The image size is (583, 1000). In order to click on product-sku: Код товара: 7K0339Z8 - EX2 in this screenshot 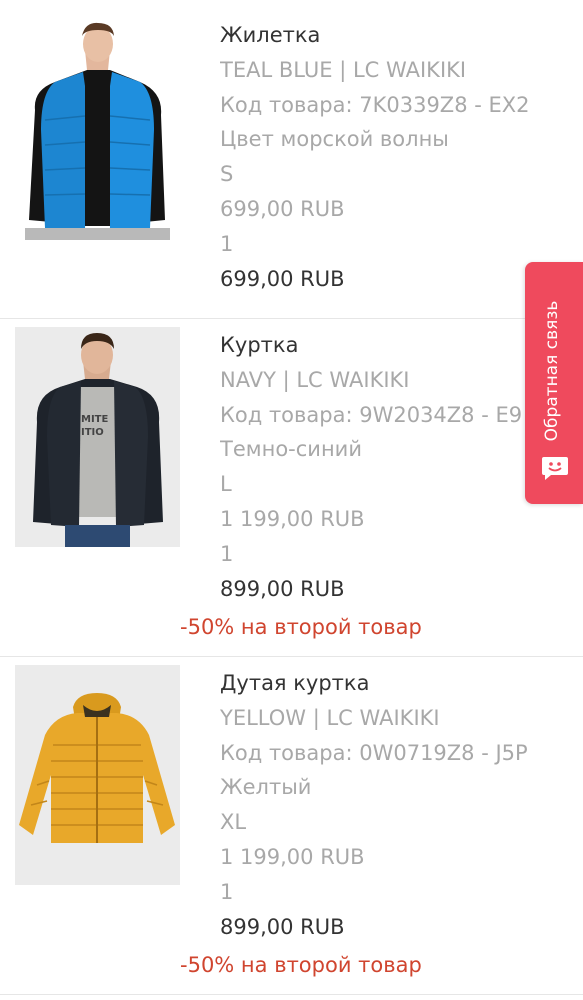, I will do `click(375, 104)`.